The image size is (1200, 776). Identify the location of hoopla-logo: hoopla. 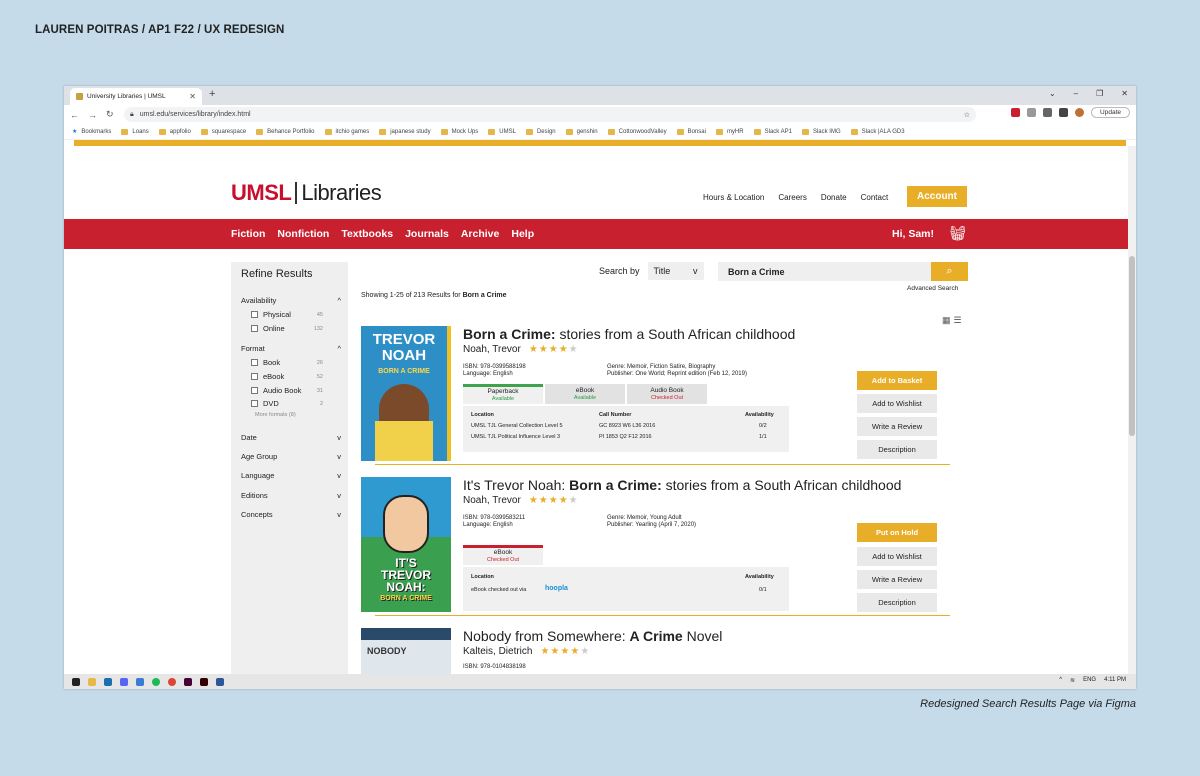
(556, 588).